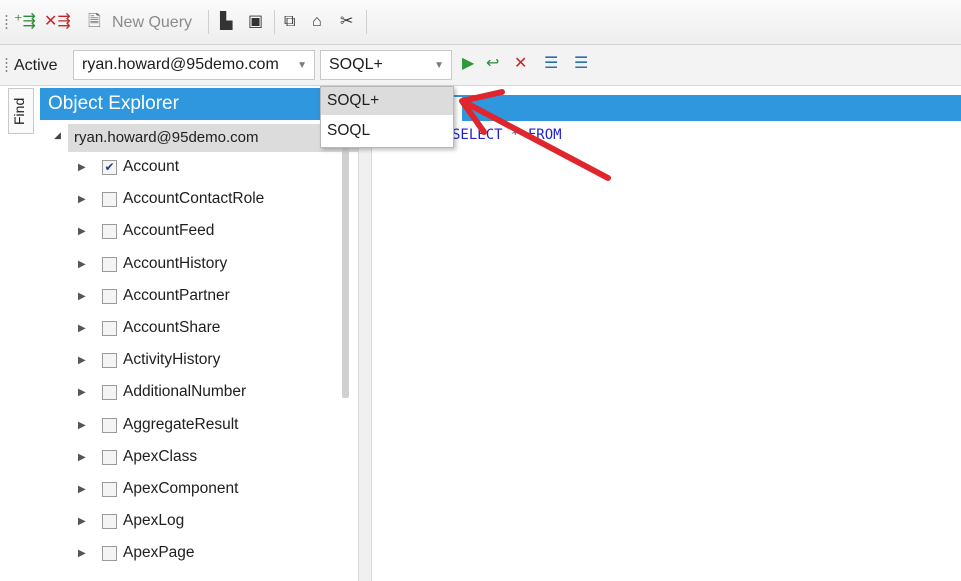  Describe the element at coordinates (289, 22) in the screenshot. I see `copy-icon: ⧉` at that location.